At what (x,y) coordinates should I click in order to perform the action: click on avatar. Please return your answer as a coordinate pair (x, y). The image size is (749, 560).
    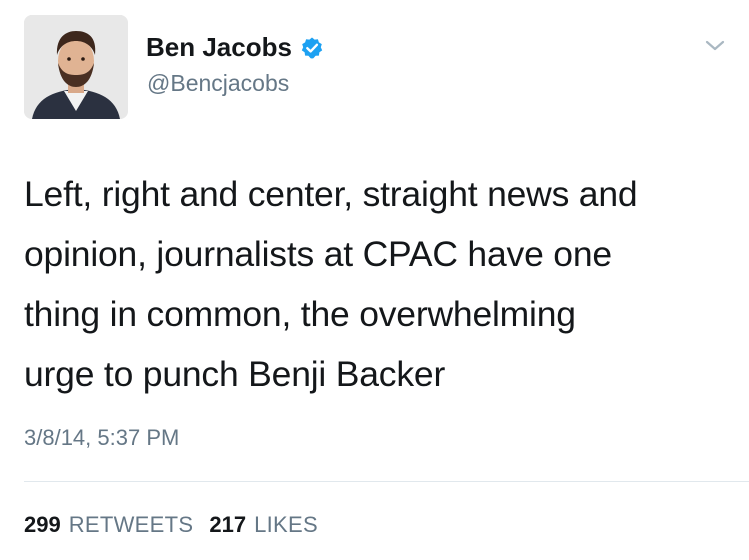
    Looking at the image, I should click on (76, 67).